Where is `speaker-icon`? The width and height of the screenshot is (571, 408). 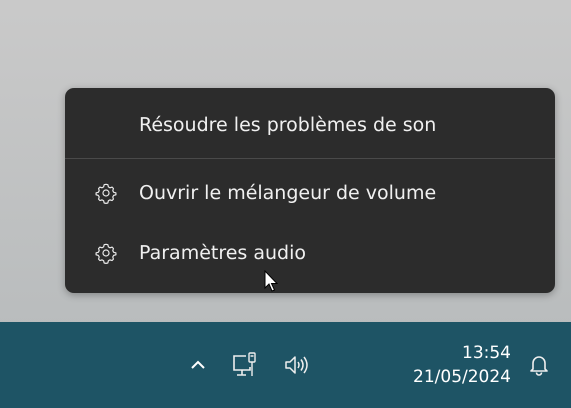
speaker-icon is located at coordinates (297, 365).